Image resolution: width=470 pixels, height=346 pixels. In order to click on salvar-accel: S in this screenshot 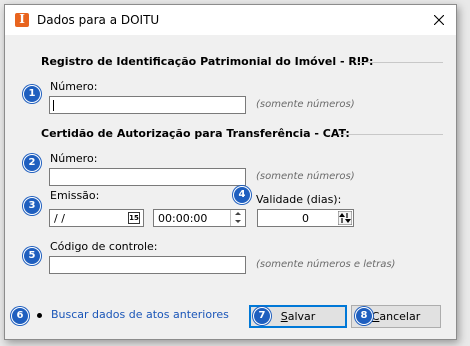, I will do `click(284, 316)`.